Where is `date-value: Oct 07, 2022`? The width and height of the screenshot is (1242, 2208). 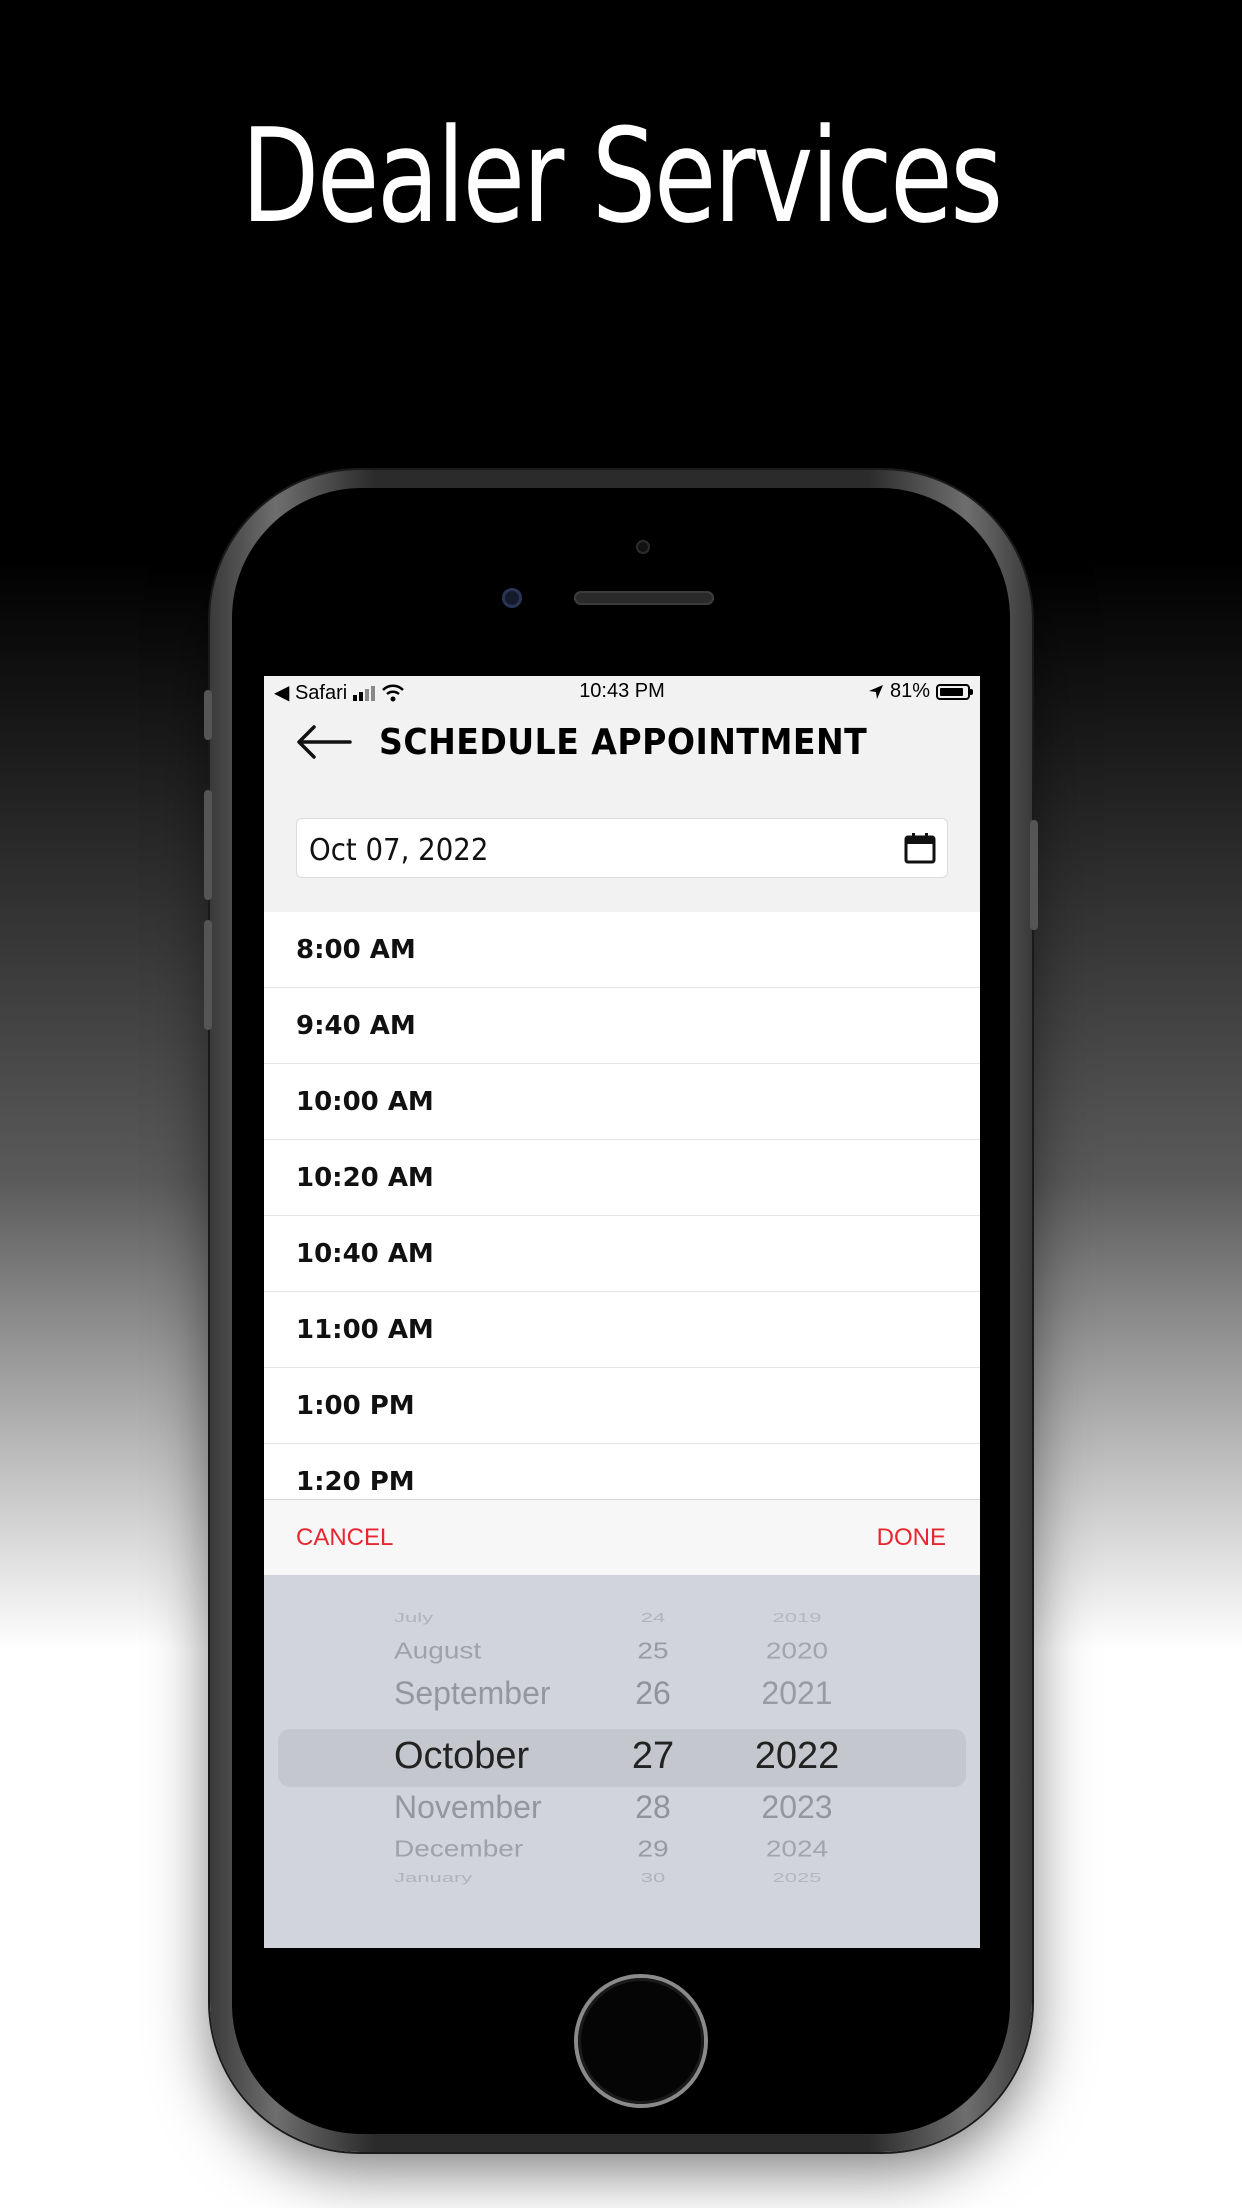 date-value: Oct 07, 2022 is located at coordinates (399, 850).